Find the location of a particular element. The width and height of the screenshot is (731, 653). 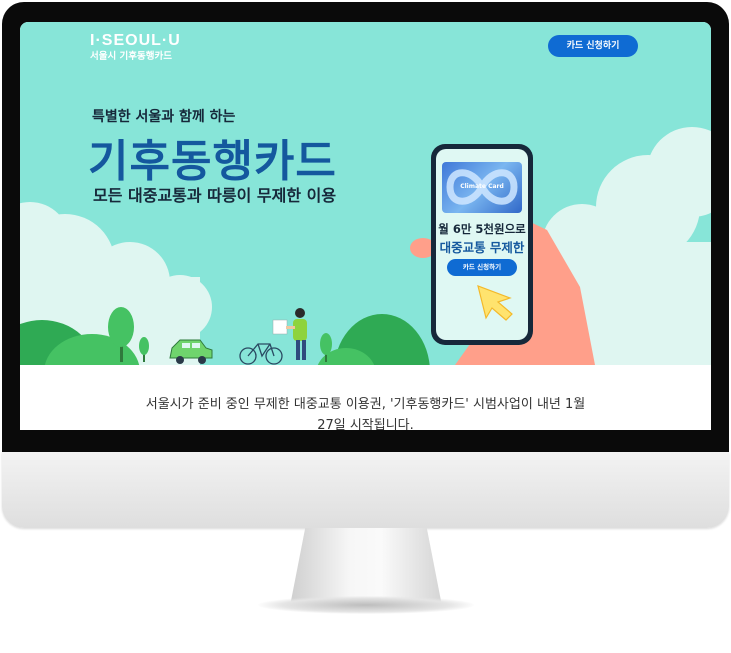

cursor-arrow-icon is located at coordinates (495, 303).